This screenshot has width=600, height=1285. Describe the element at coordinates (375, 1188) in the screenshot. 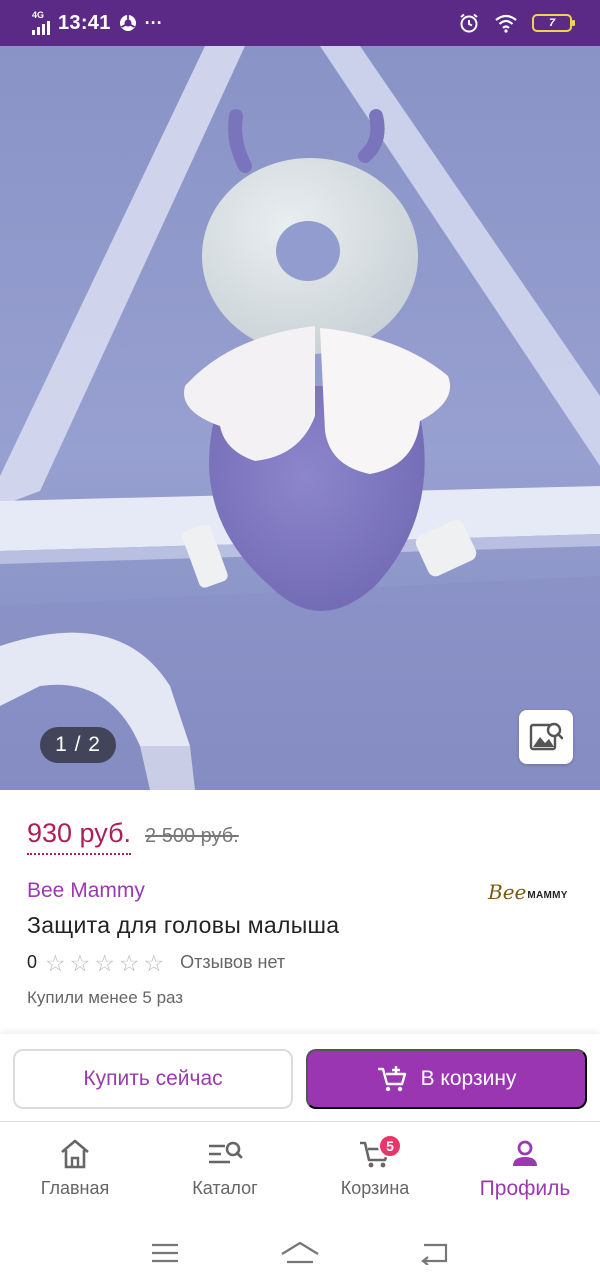

I see `nav-label-cart: Корзина` at that location.